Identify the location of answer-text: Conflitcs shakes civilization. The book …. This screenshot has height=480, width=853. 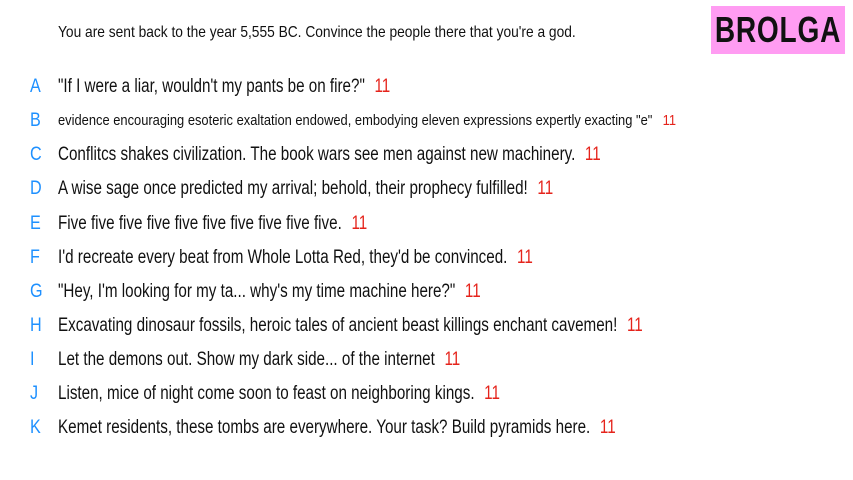
(317, 154).